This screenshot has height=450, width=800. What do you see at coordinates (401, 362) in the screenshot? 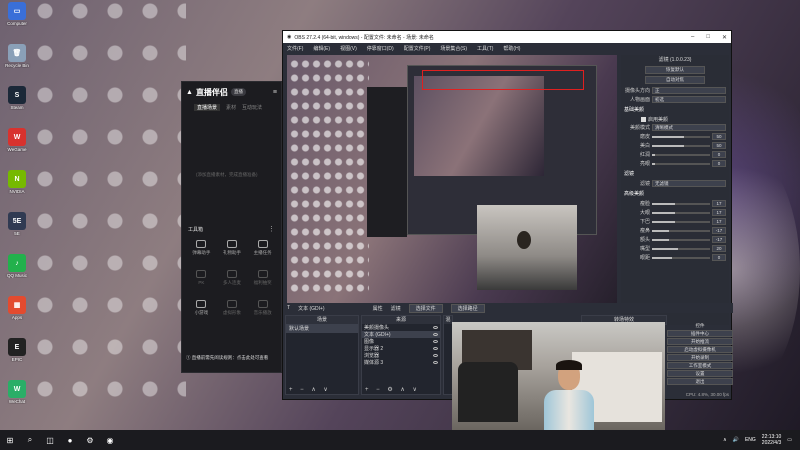
I see `source-item: 媒体源 3` at bounding box center [401, 362].